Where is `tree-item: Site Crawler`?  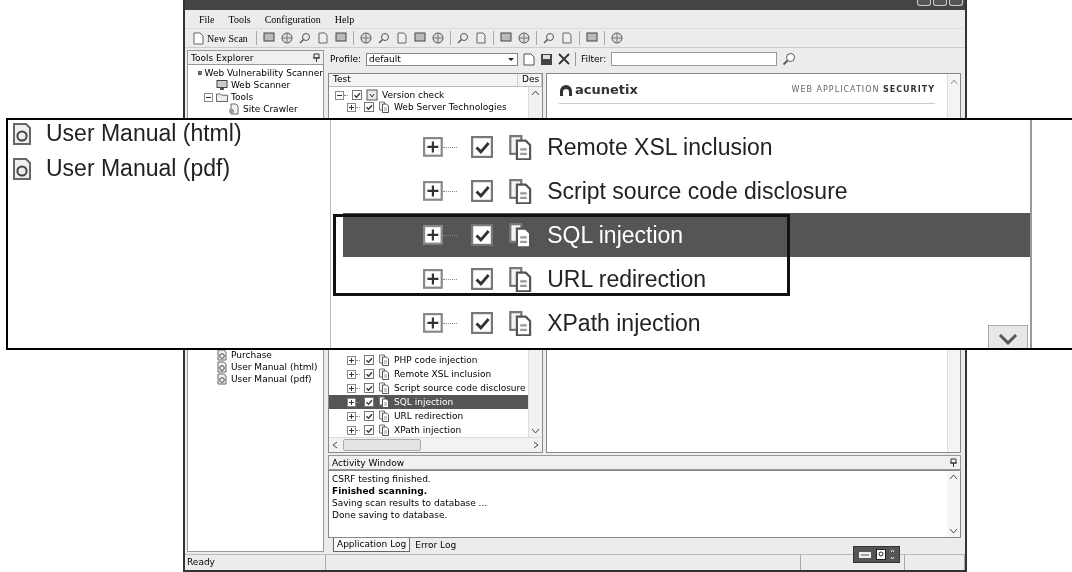 tree-item: Site Crawler is located at coordinates (270, 109).